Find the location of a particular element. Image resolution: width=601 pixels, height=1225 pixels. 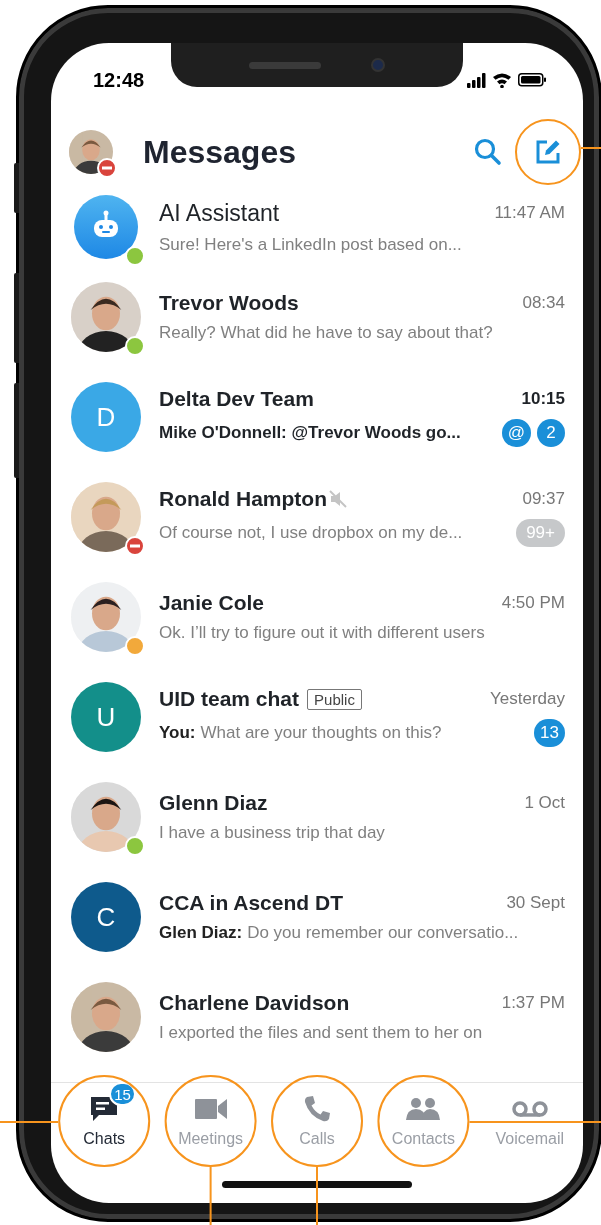

sender-name: You: is located at coordinates (177, 733).